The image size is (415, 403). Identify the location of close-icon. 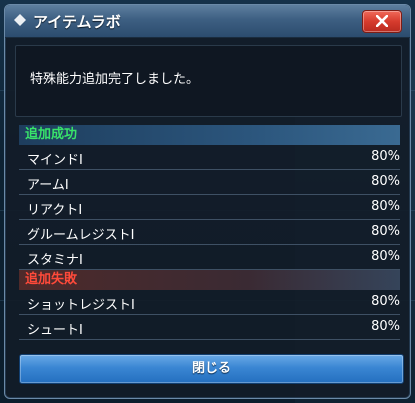
(382, 21).